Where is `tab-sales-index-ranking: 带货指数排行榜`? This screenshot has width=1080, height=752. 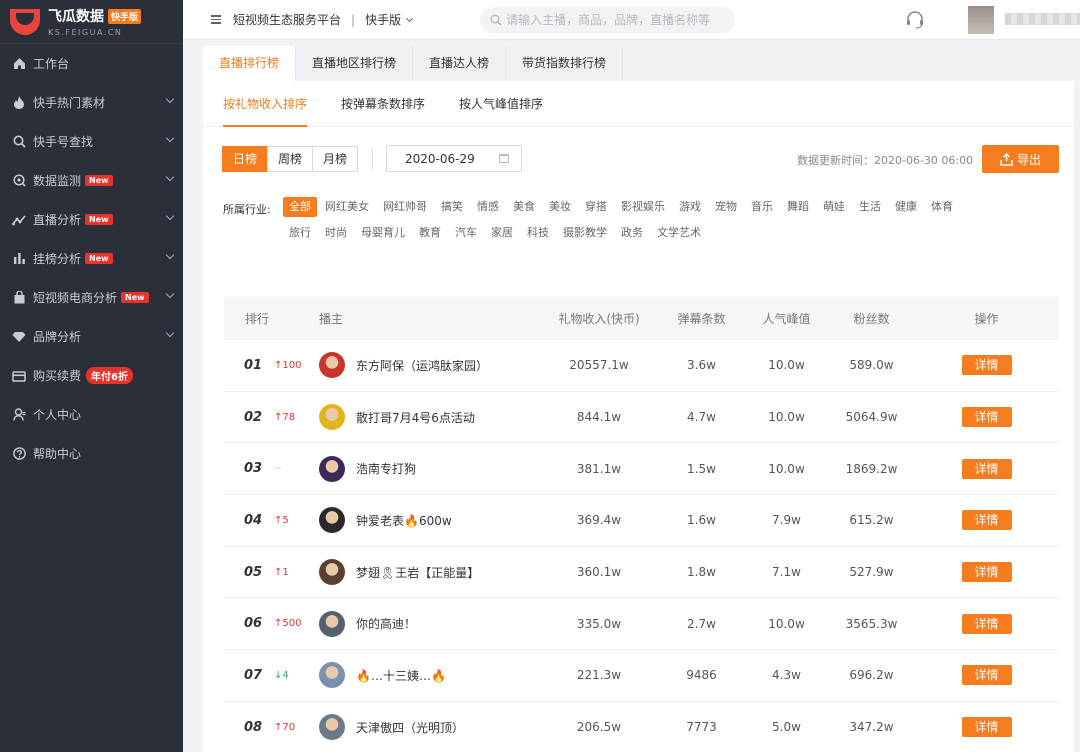
tab-sales-index-ranking: 带货指数排行榜 is located at coordinates (565, 63).